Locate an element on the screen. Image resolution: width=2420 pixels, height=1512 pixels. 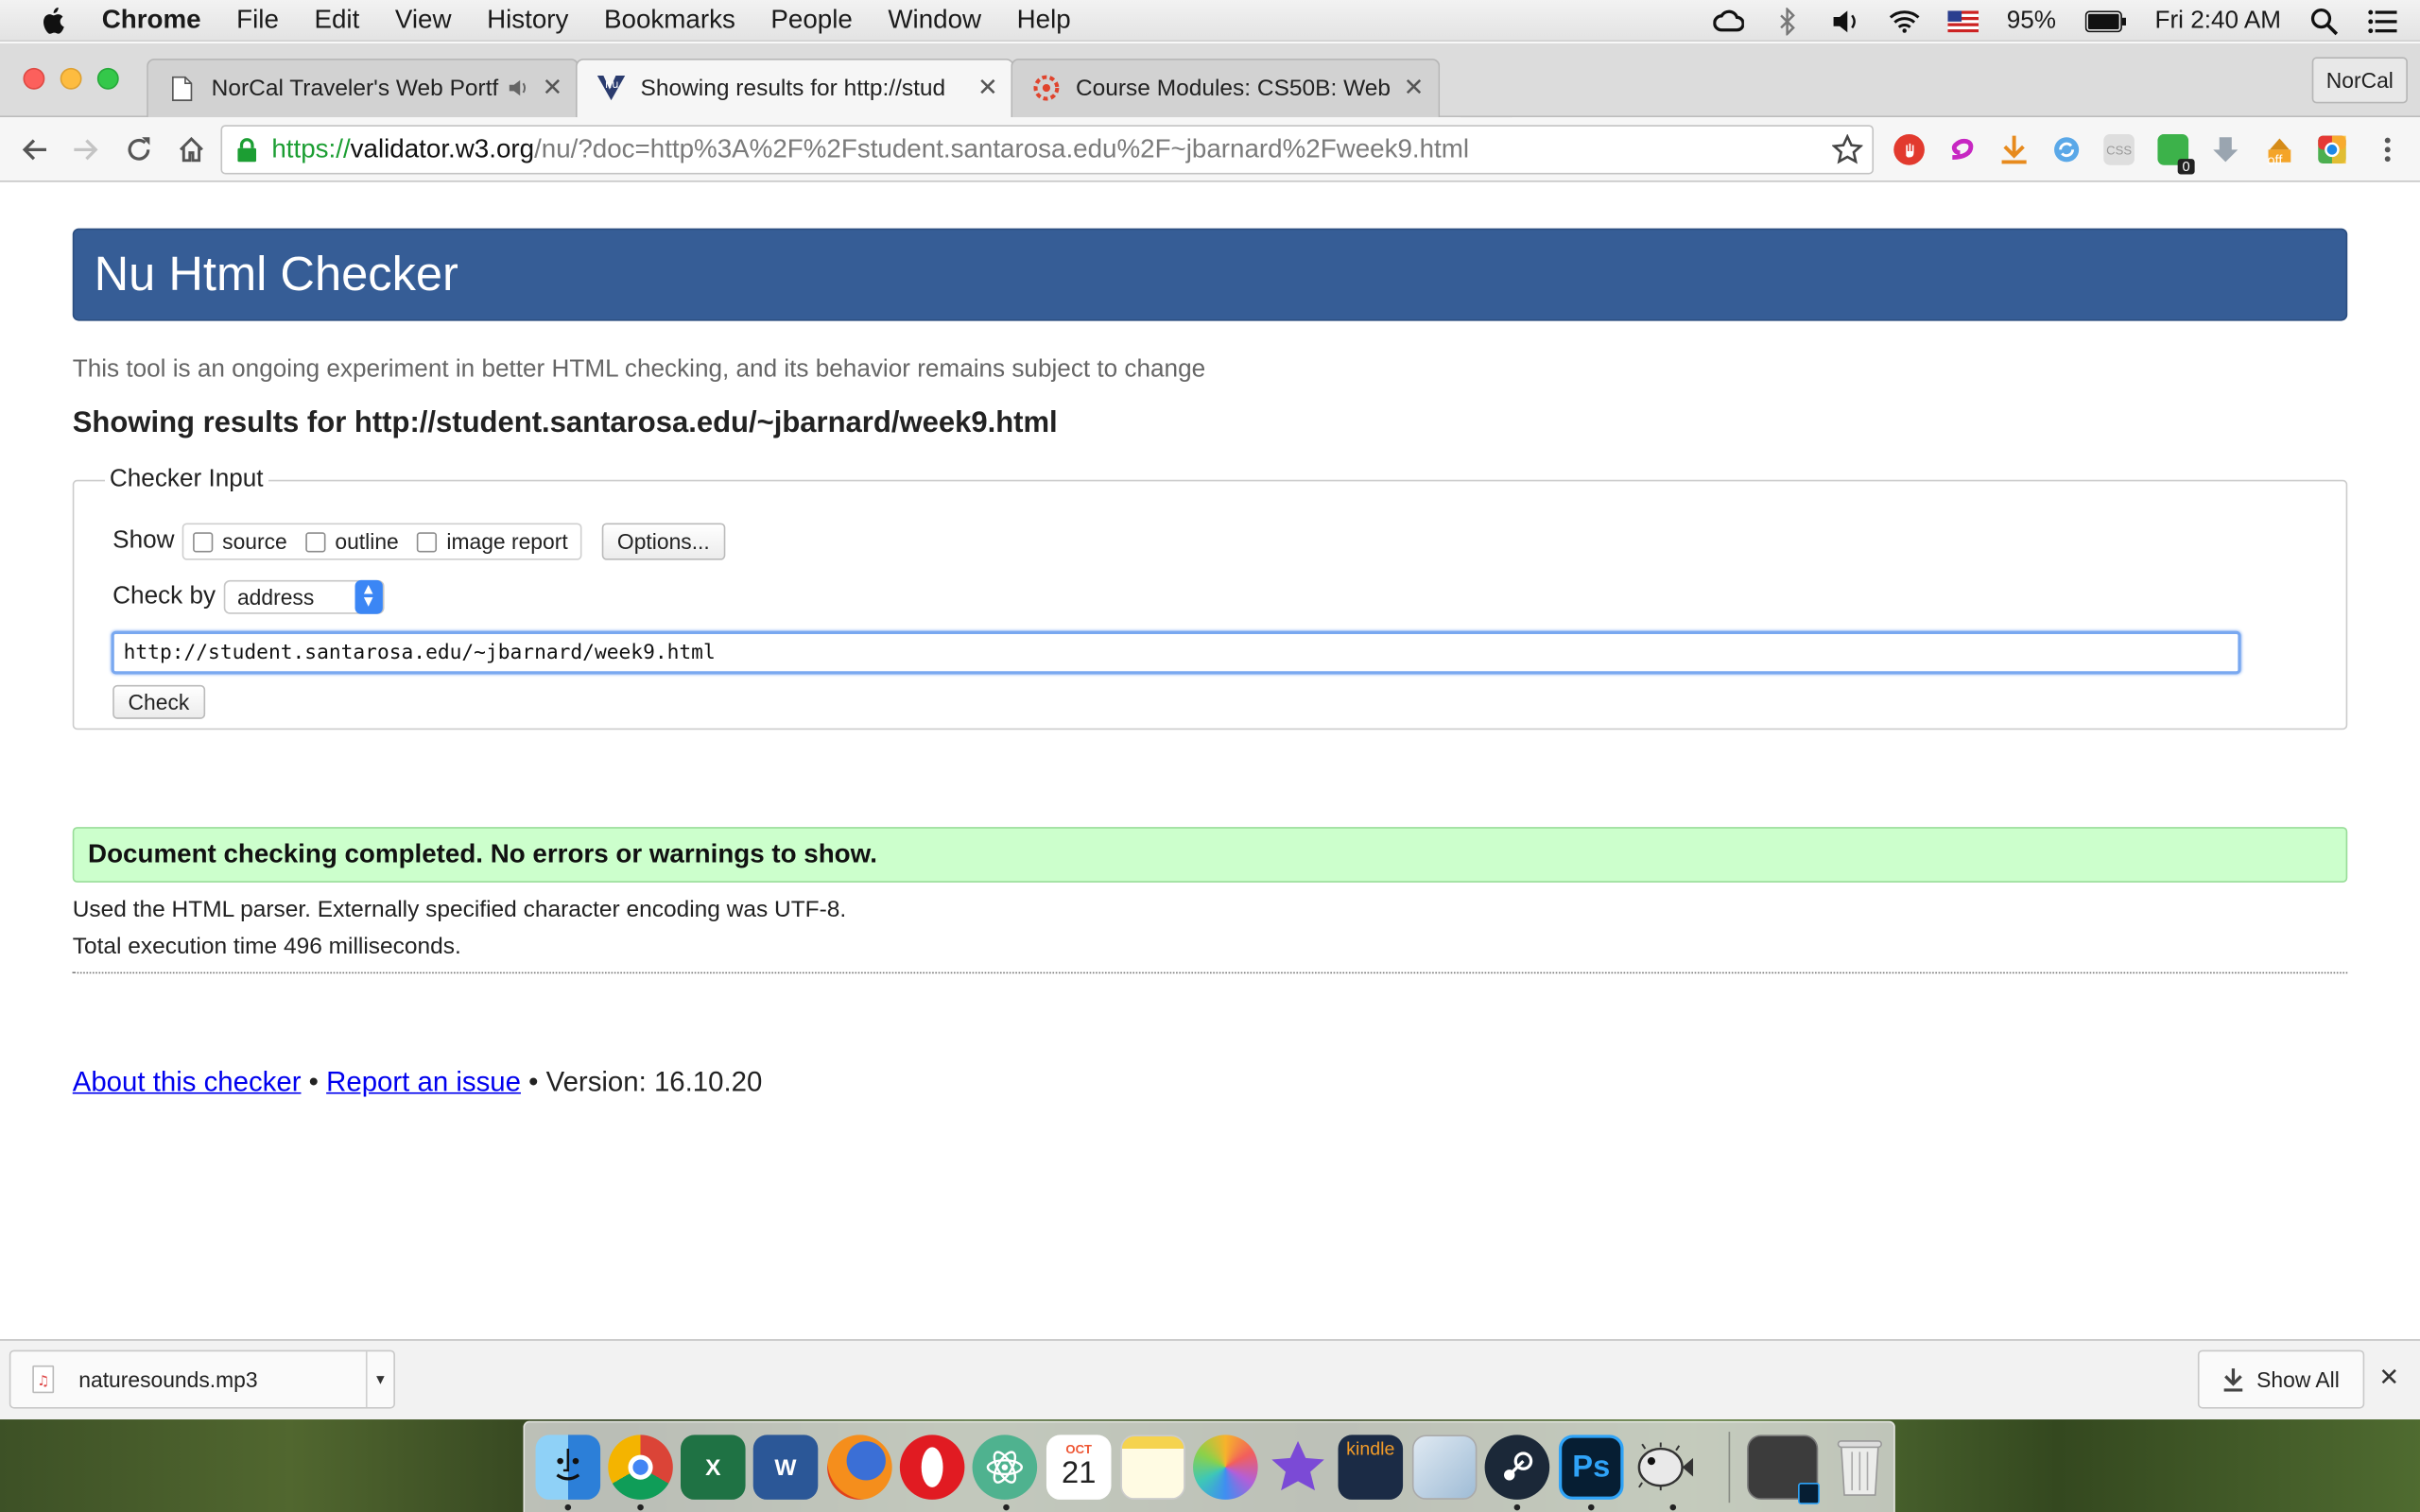
us-flag-input-icon is located at coordinates (1963, 20).